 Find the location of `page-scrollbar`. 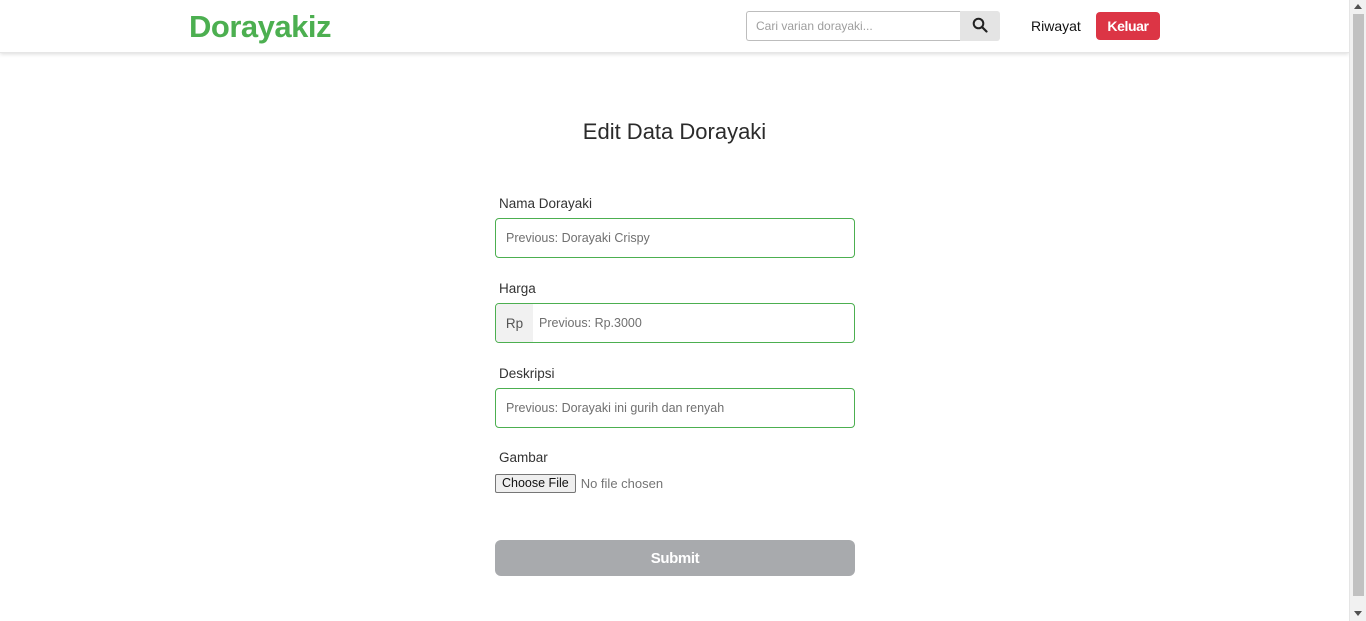

page-scrollbar is located at coordinates (1357, 310).